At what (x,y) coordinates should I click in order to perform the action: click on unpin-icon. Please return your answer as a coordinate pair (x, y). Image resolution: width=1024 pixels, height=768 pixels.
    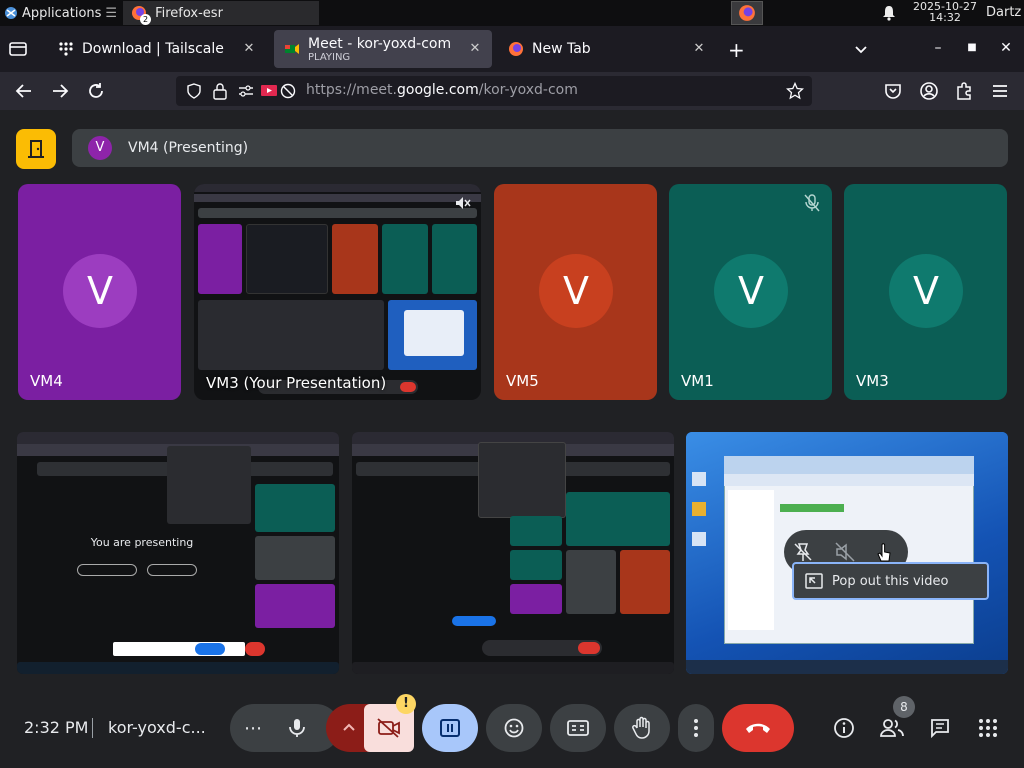
    Looking at the image, I should click on (803, 552).